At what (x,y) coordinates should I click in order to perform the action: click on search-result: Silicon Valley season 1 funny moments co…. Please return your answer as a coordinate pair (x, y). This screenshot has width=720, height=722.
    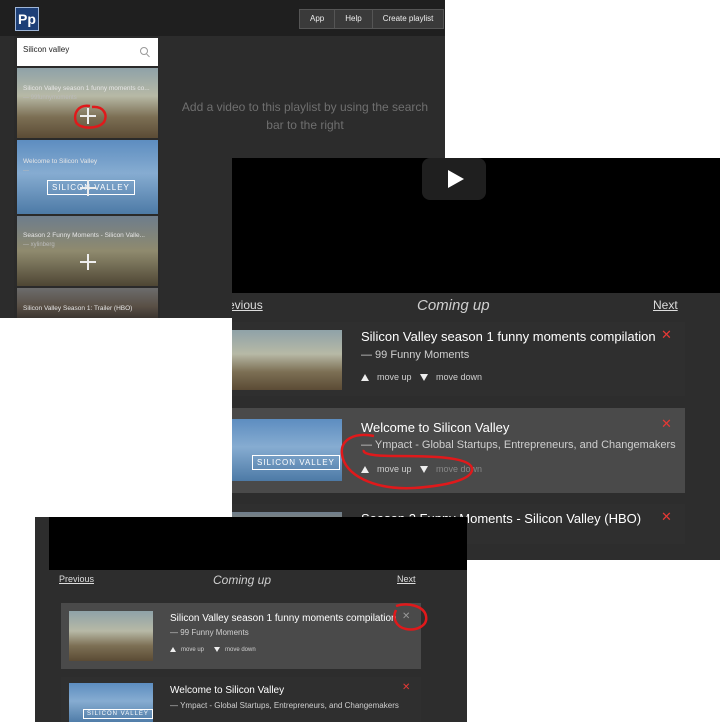
    Looking at the image, I should click on (87, 103).